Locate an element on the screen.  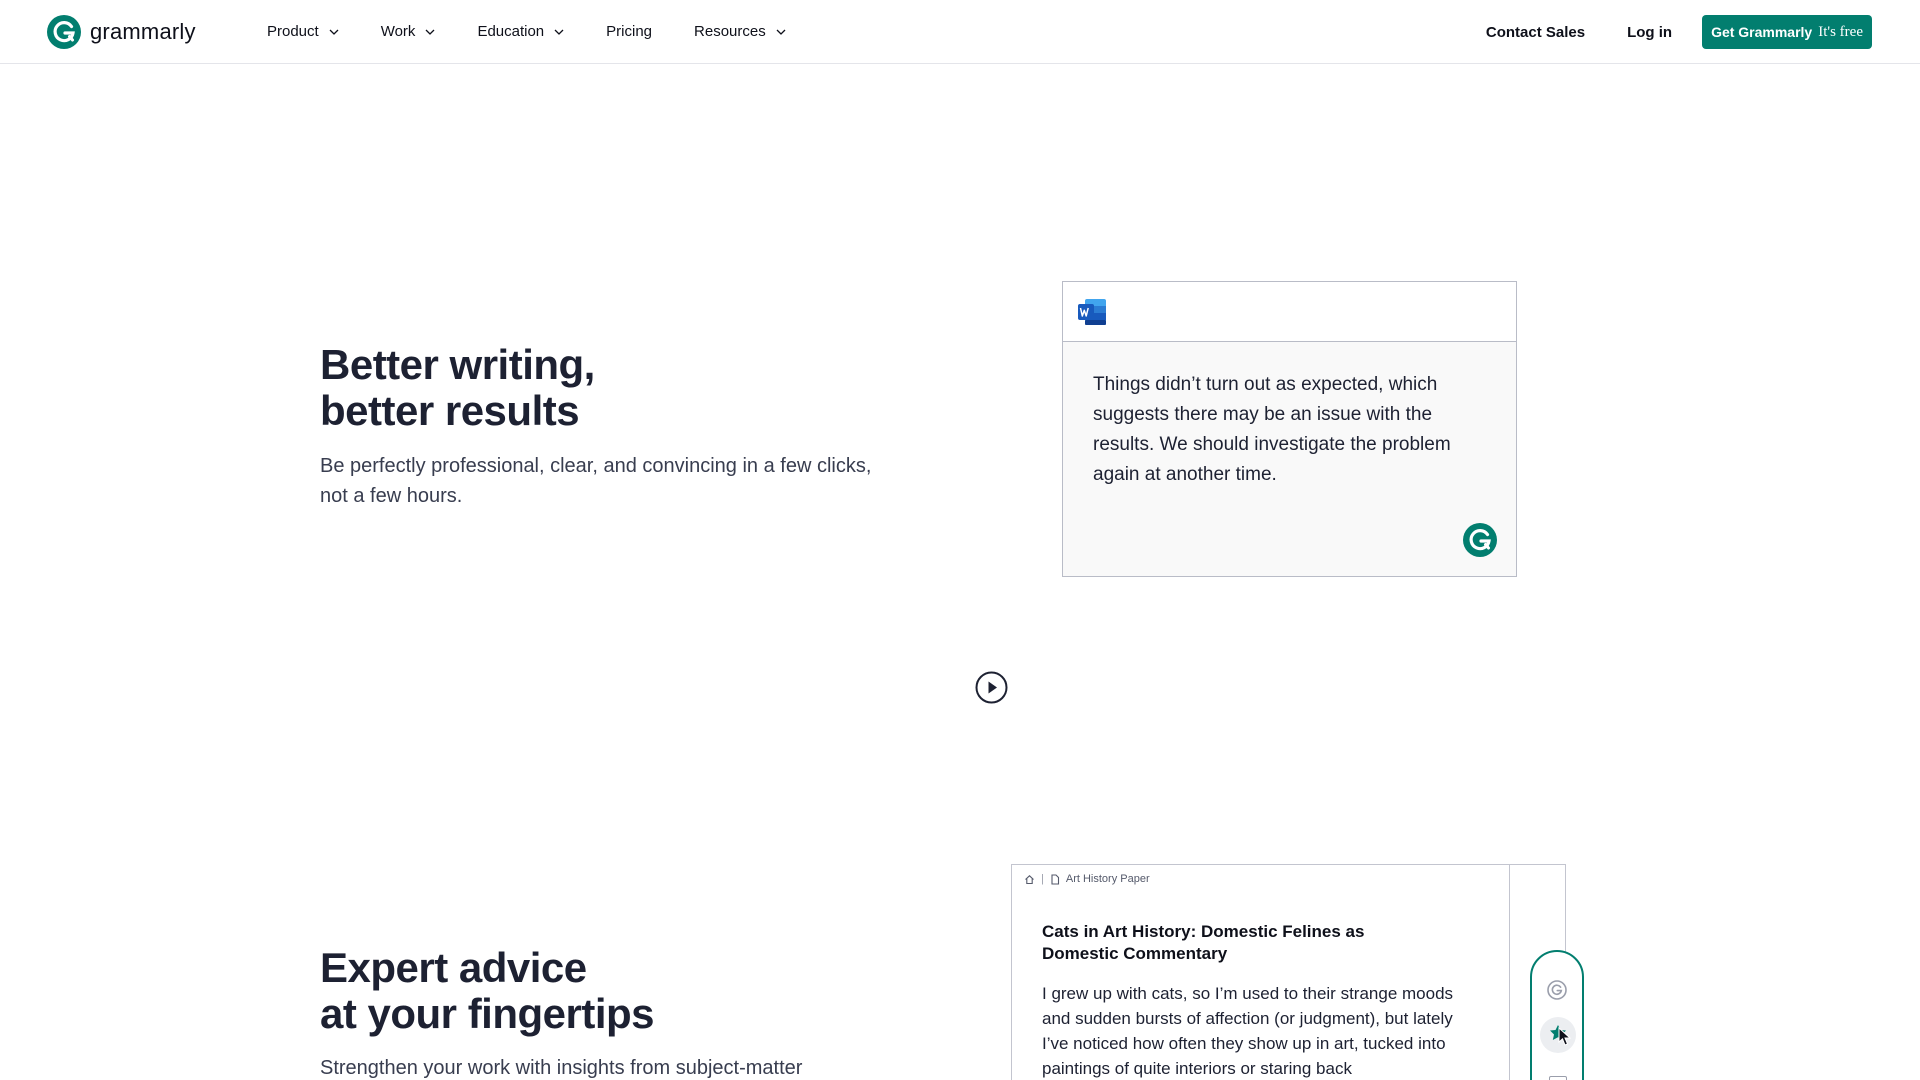
nav-item-label: Pricing is located at coordinates (629, 31).